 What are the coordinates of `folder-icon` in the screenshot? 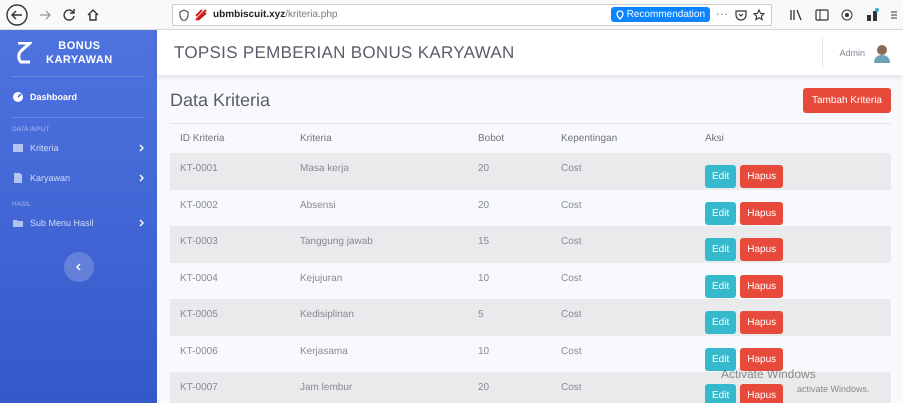 It's located at (18, 223).